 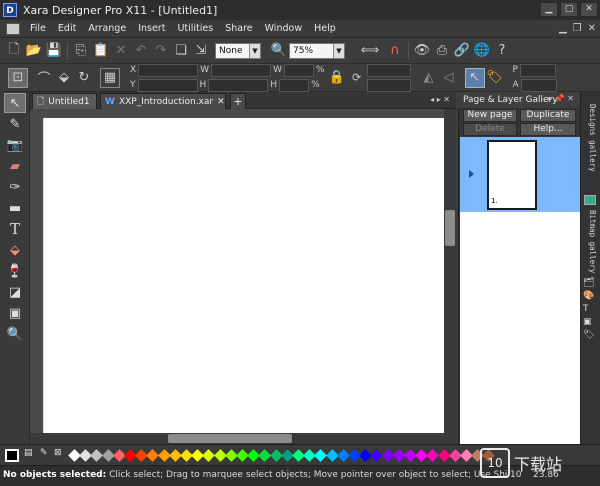 What do you see at coordinates (12, 455) in the screenshot?
I see `no-colour-swatch` at bounding box center [12, 455].